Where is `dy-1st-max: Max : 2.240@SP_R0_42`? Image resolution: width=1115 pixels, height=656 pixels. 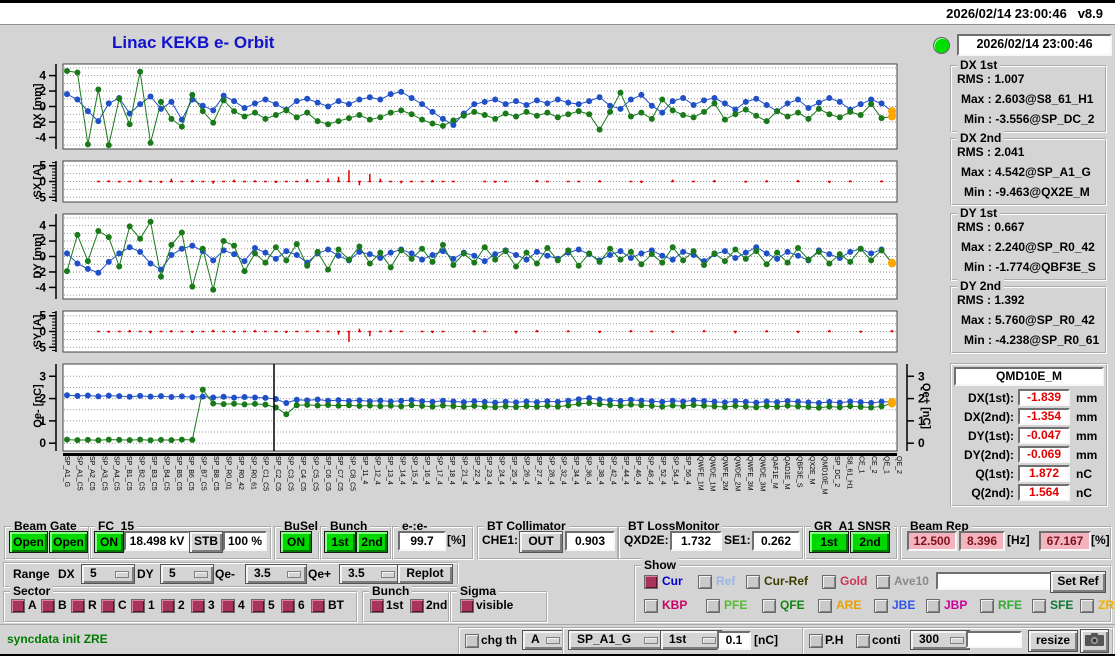
dy-1st-max: Max : 2.240@SP_R0_42 is located at coordinates (1028, 247).